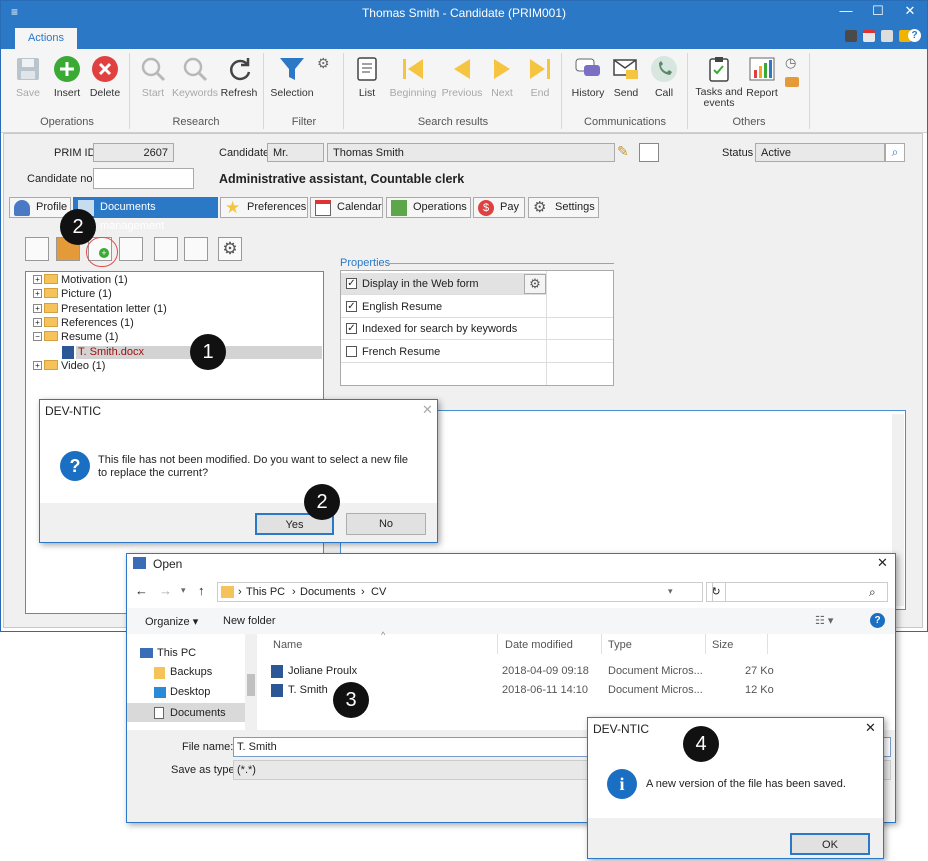 This screenshot has height=861, width=928. Describe the element at coordinates (870, 728) in the screenshot. I see `info-dialog-close-icon: ✕` at that location.